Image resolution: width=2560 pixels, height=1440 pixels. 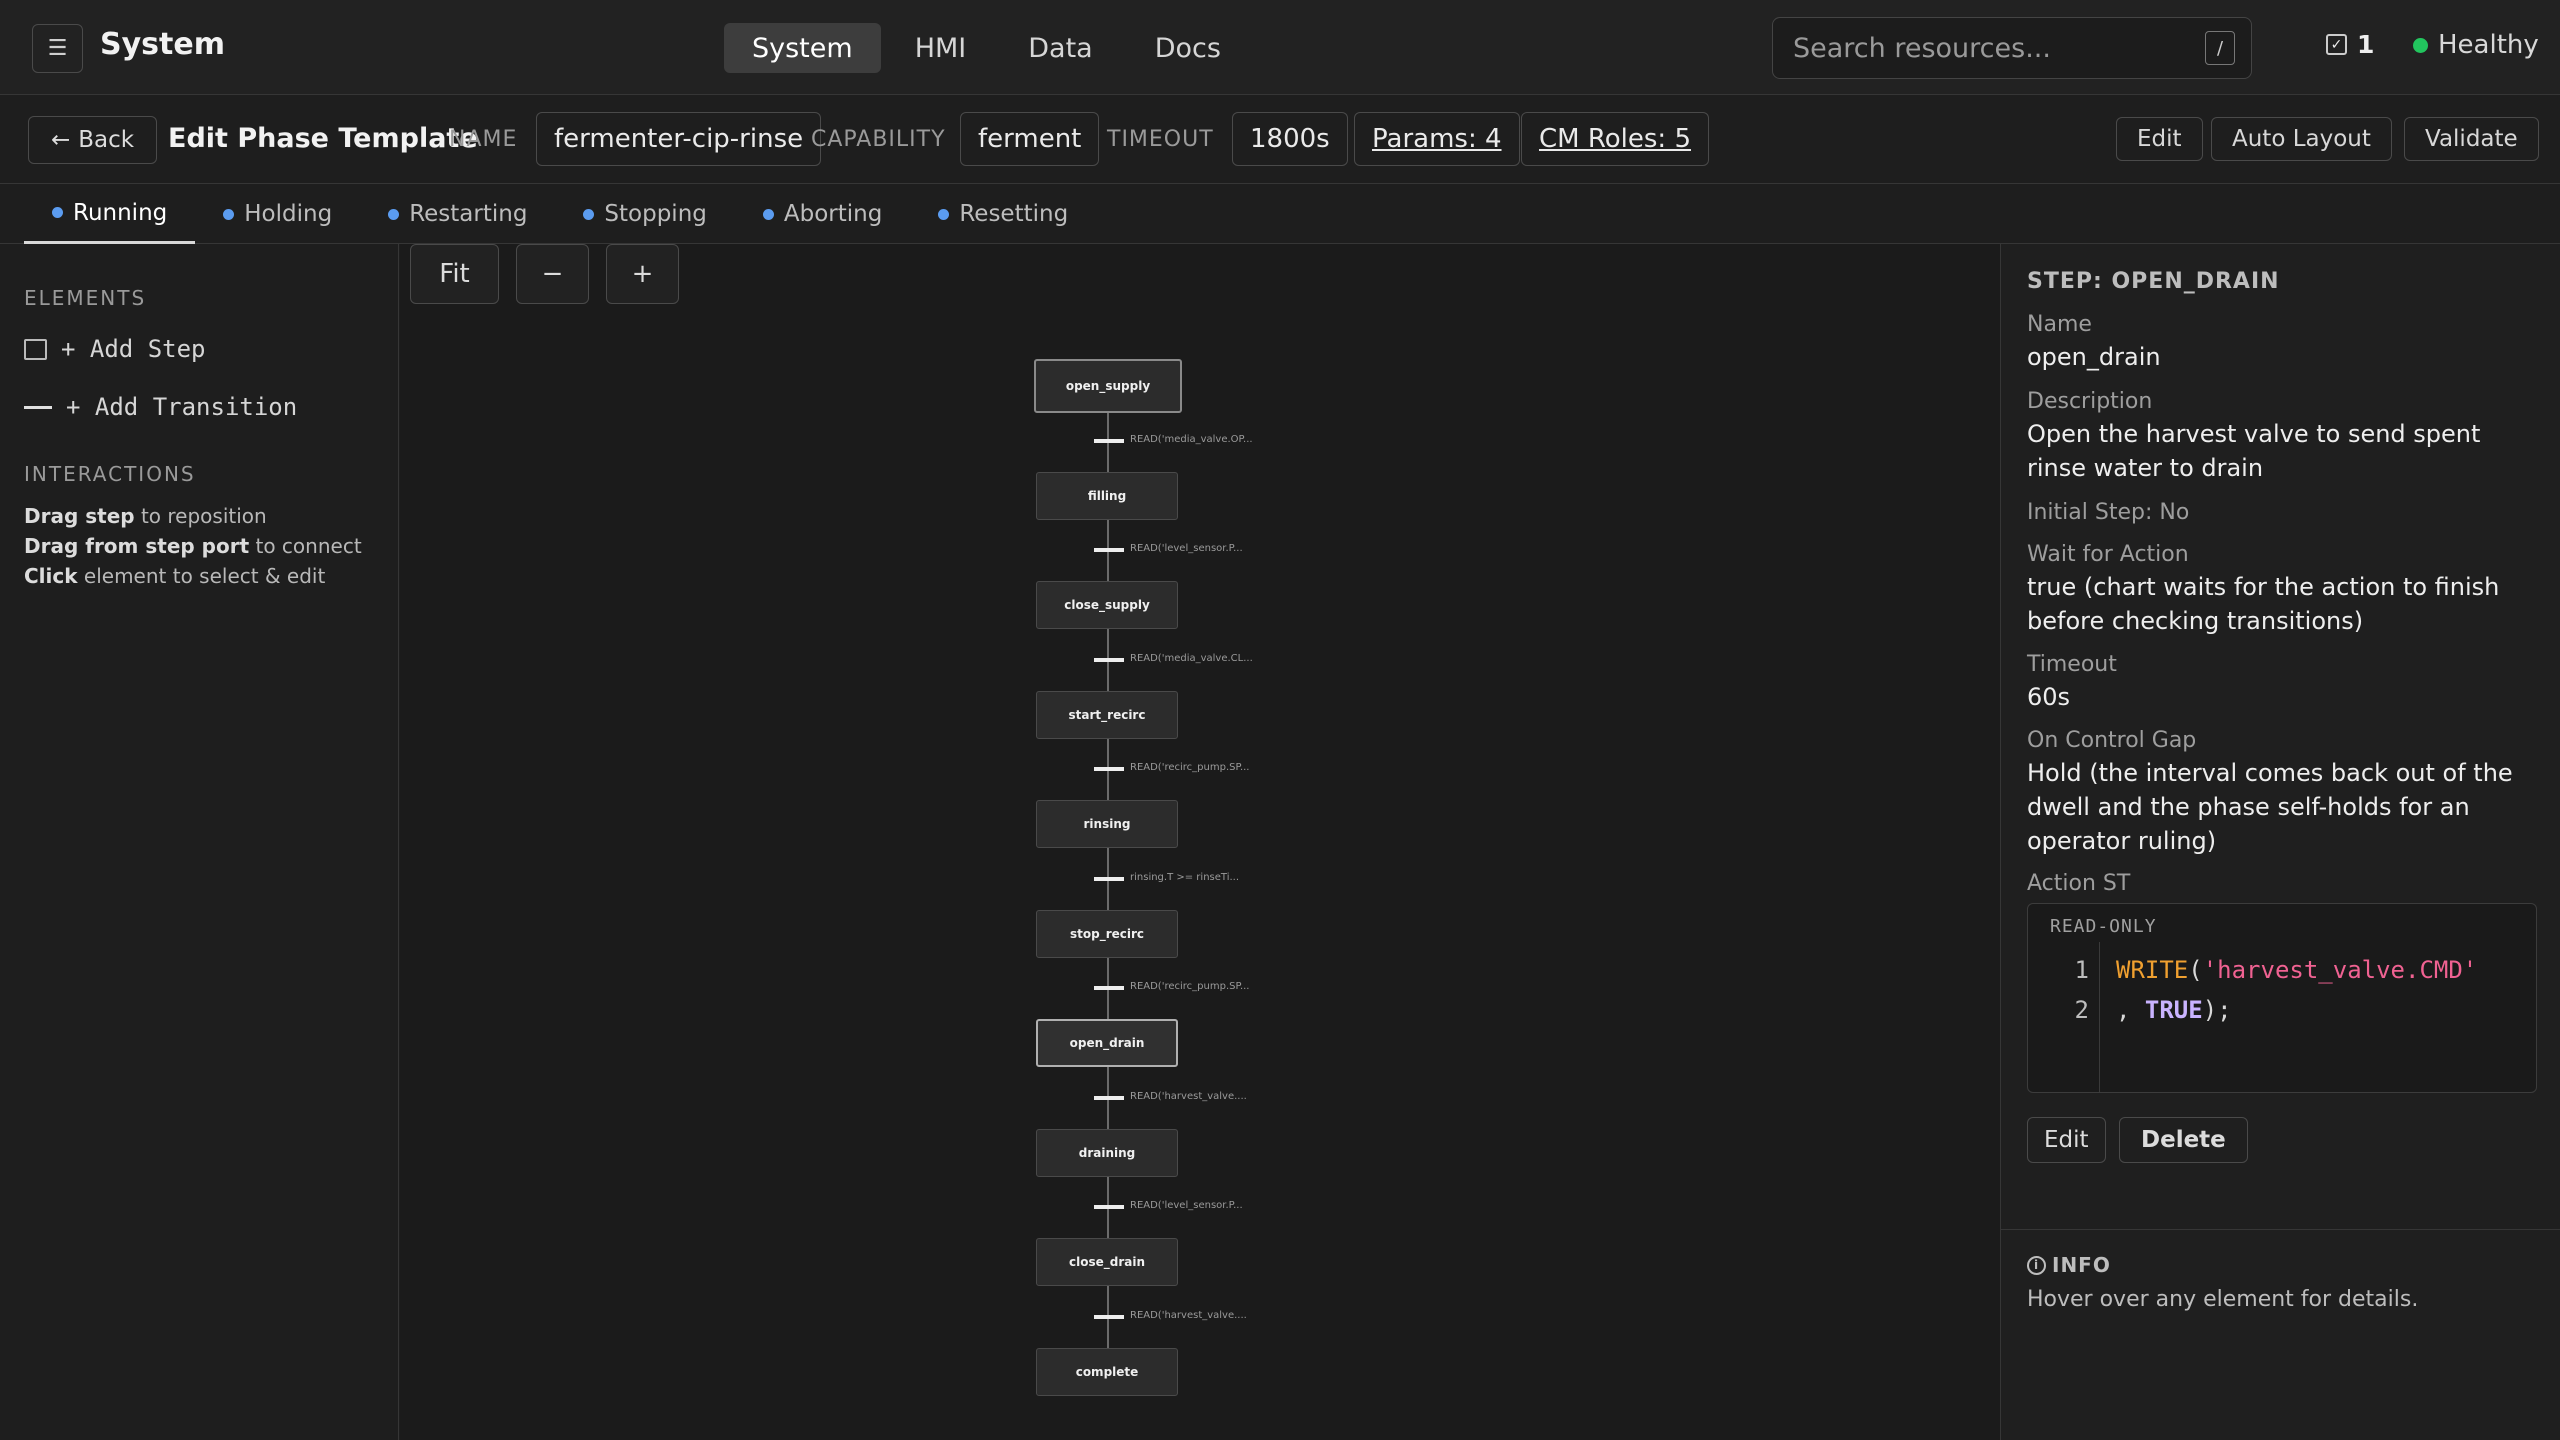 What do you see at coordinates (655, 214) in the screenshot?
I see `tab-label: Stopping` at bounding box center [655, 214].